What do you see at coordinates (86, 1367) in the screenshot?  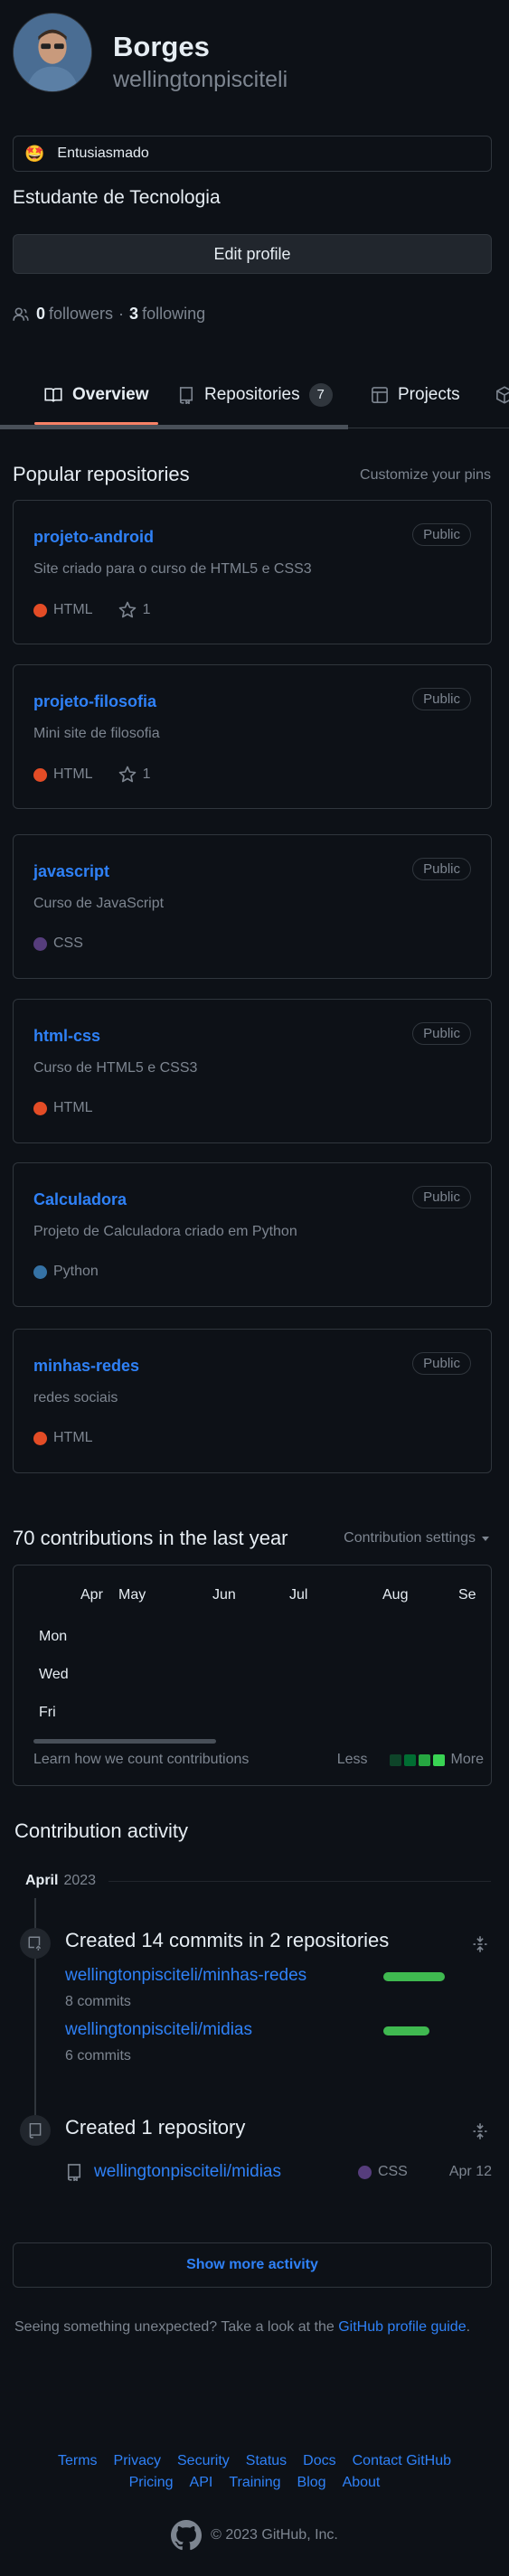 I see `repo-name-link: minhas-redes` at bounding box center [86, 1367].